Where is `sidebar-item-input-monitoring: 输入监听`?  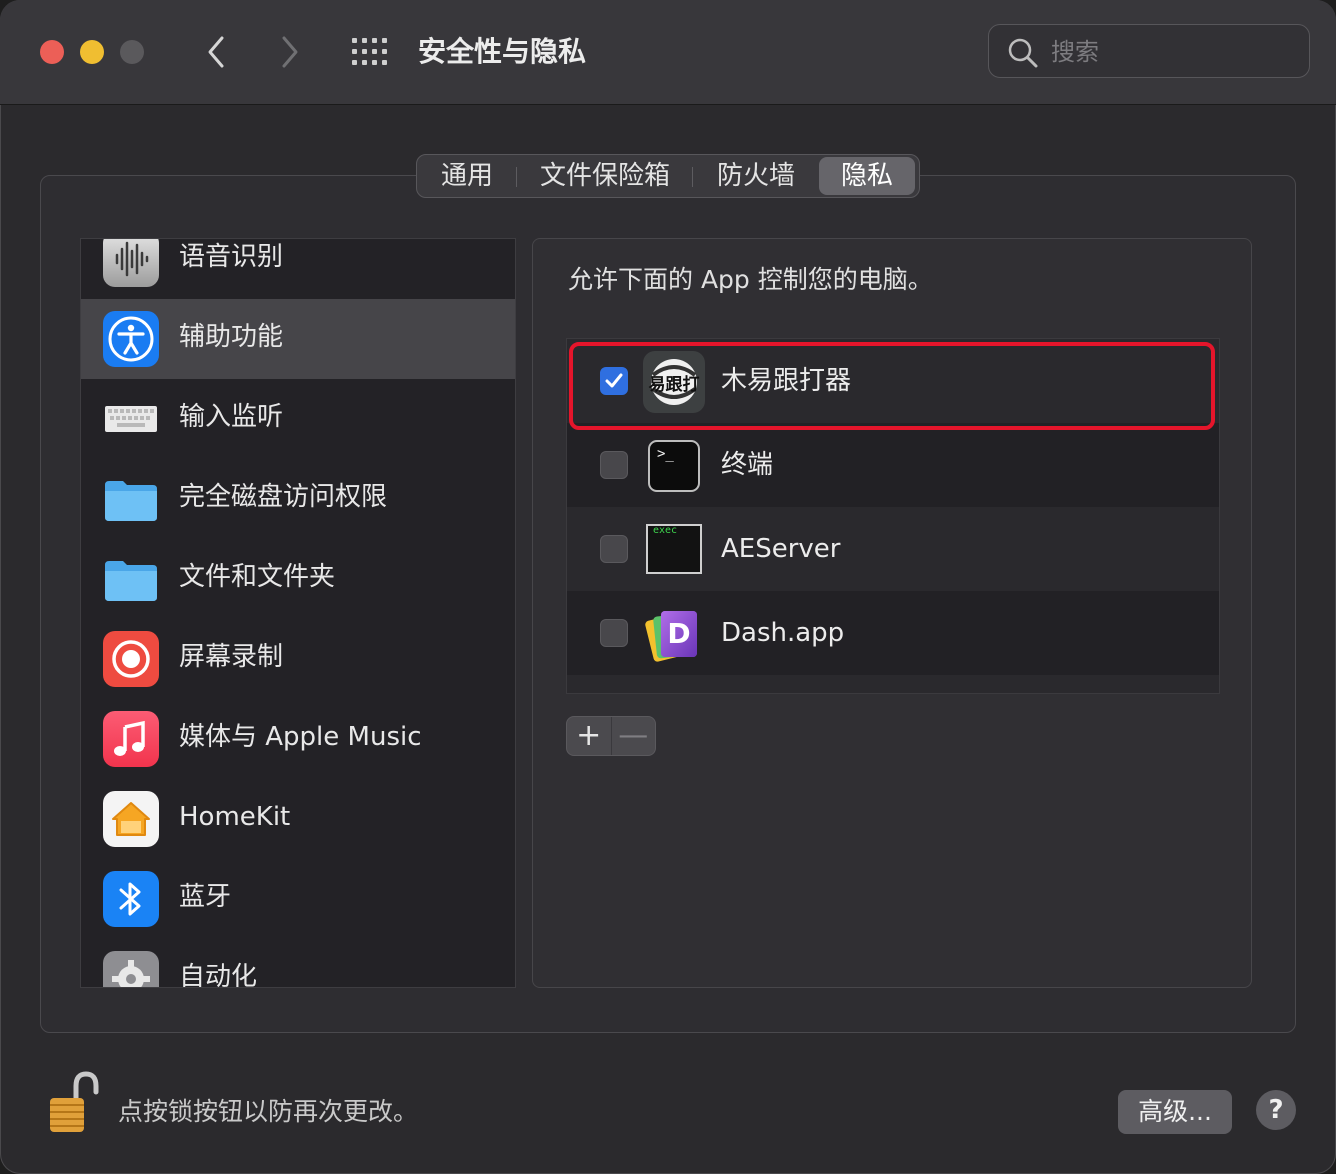 sidebar-item-input-monitoring: 输入监听 is located at coordinates (298, 419).